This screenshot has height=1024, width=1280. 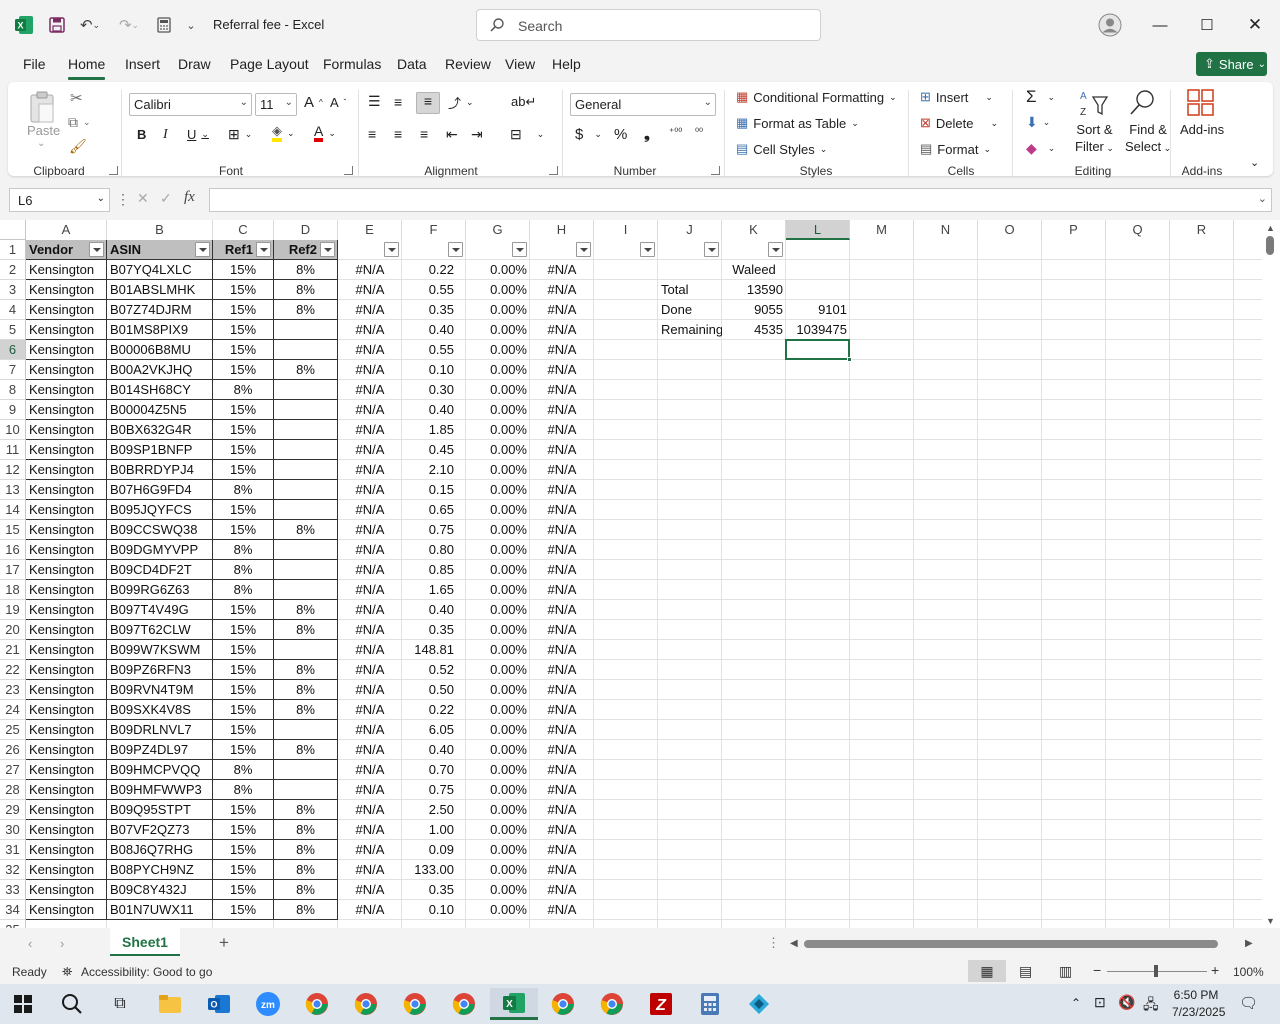 What do you see at coordinates (1255, 25) in the screenshot?
I see `close-button: ✕` at bounding box center [1255, 25].